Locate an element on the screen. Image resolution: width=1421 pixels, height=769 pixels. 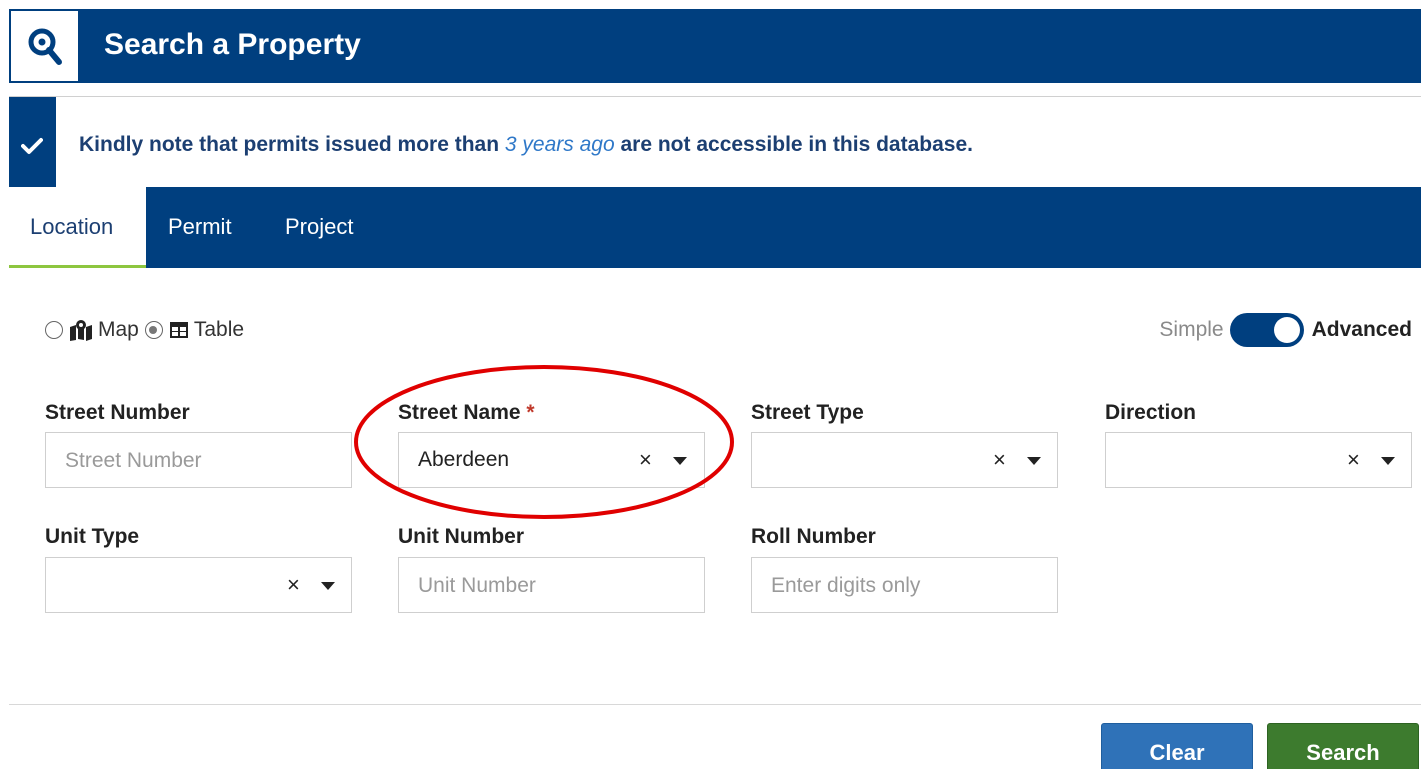
direction-clear-icon: × is located at coordinates (1353, 460).